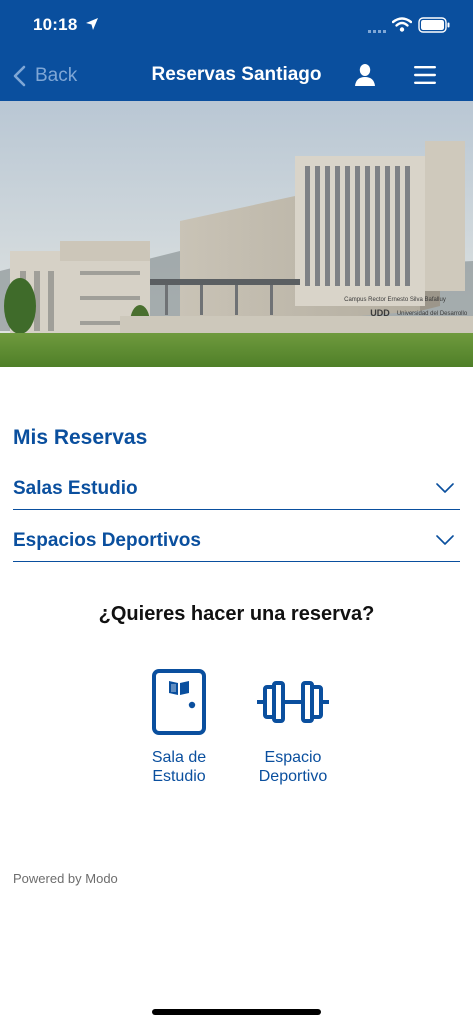  Describe the element at coordinates (425, 75) in the screenshot. I see `hamburger-menu-icon` at that location.